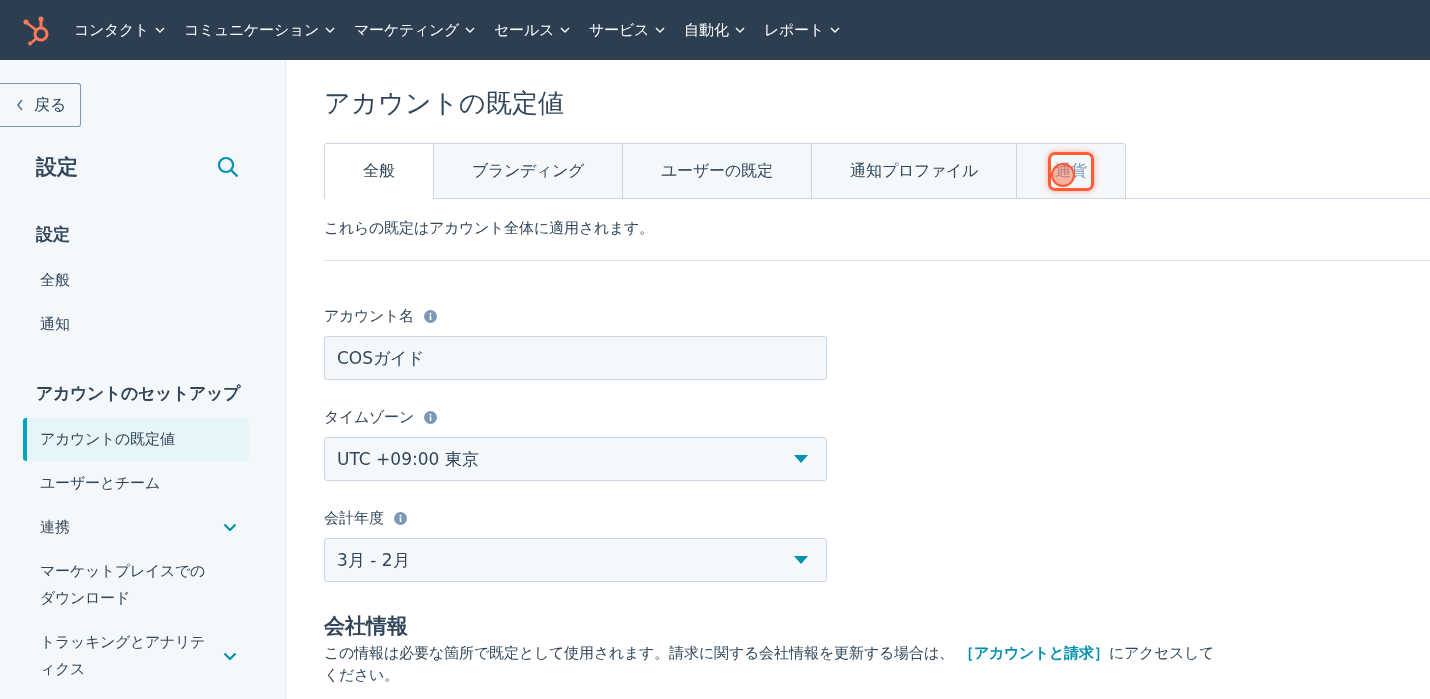 The height and width of the screenshot is (699, 1430). Describe the element at coordinates (20, 105) in the screenshot. I see `chevron-left-icon` at that location.